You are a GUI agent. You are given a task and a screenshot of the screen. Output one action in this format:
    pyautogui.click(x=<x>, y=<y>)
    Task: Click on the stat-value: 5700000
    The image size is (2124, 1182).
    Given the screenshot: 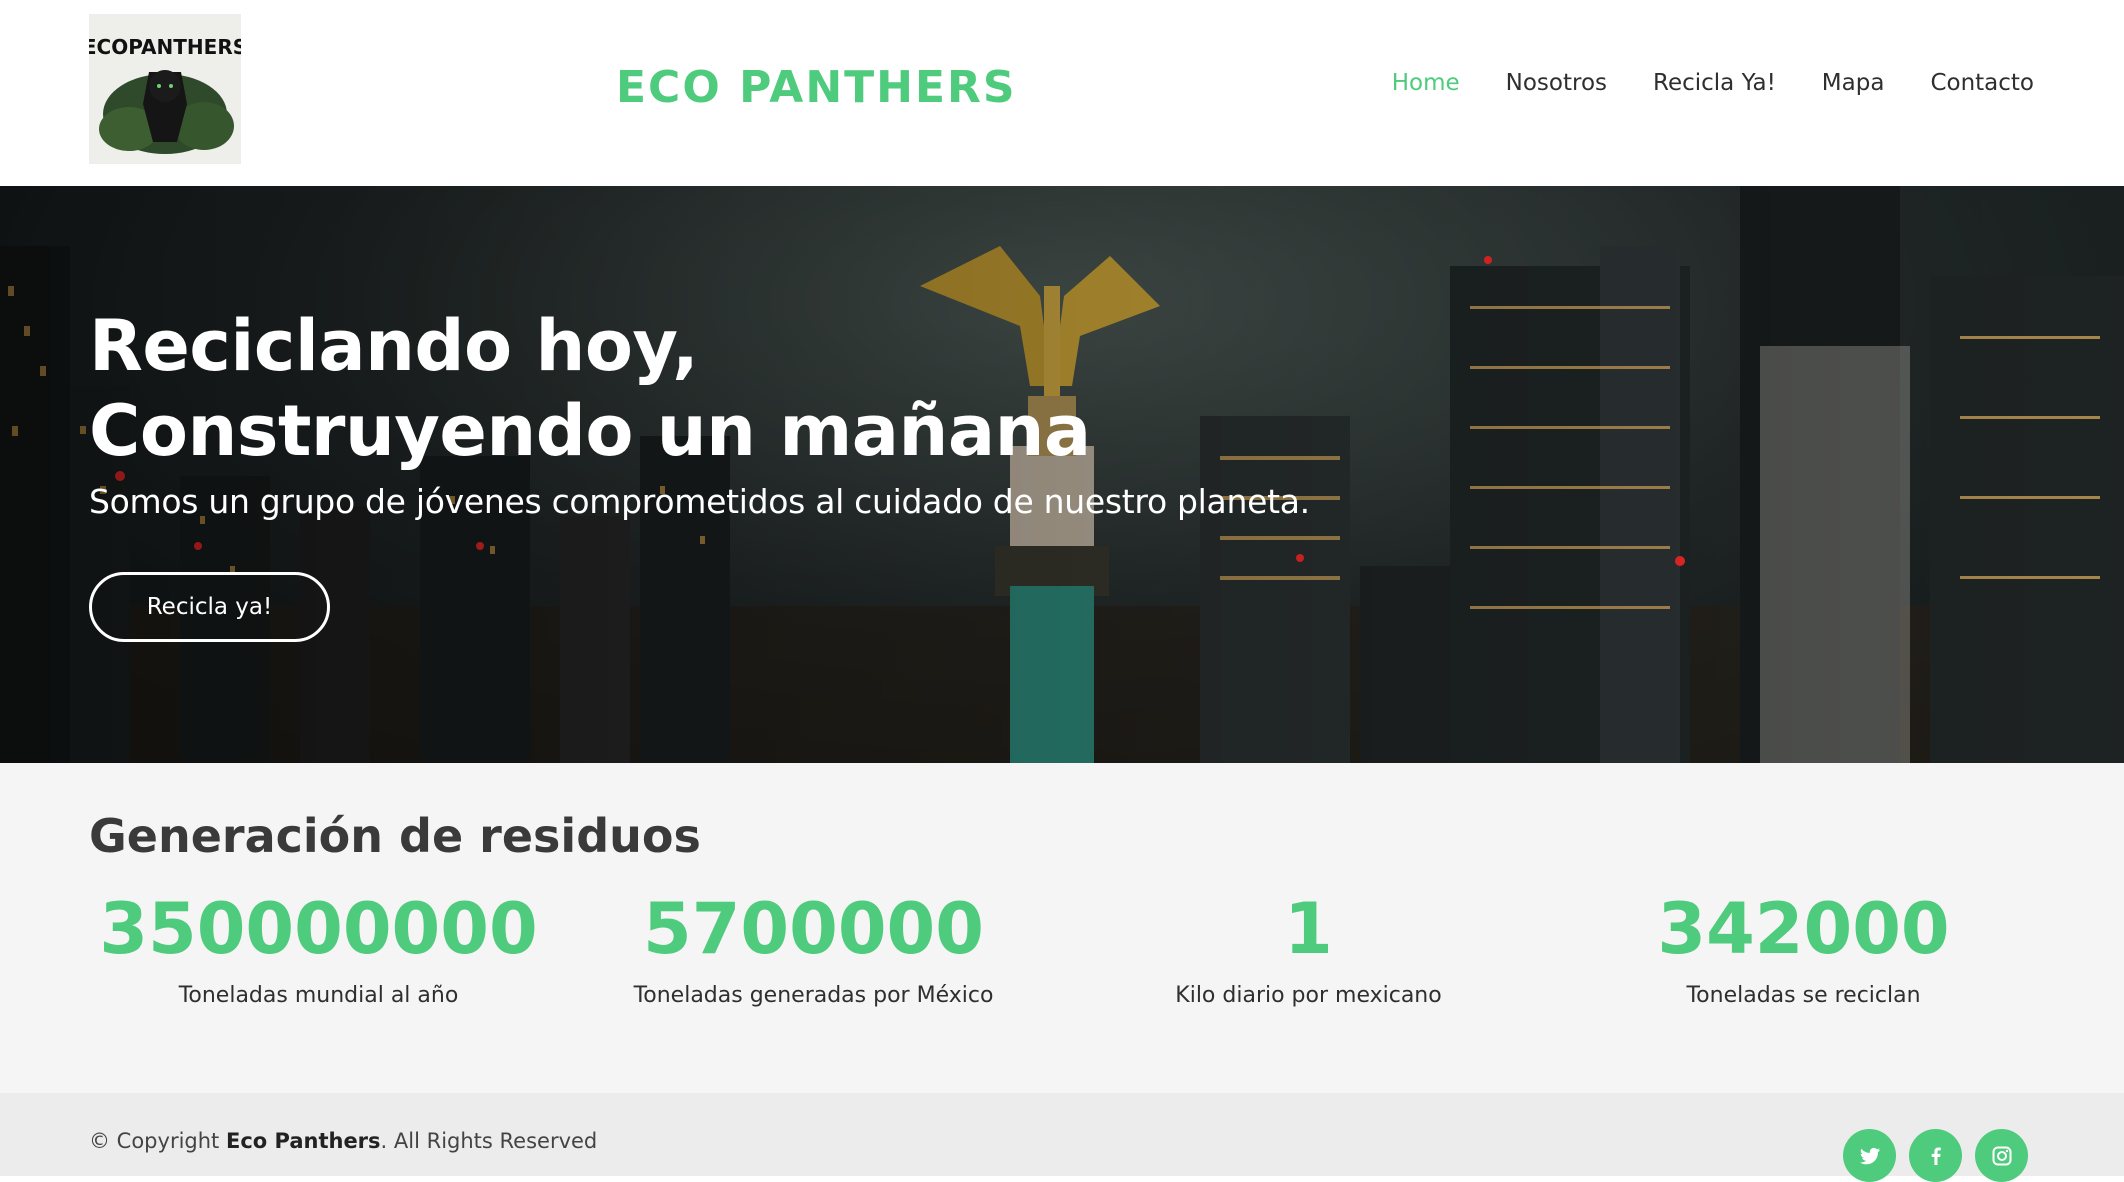 What is the action you would take?
    pyautogui.click(x=813, y=929)
    